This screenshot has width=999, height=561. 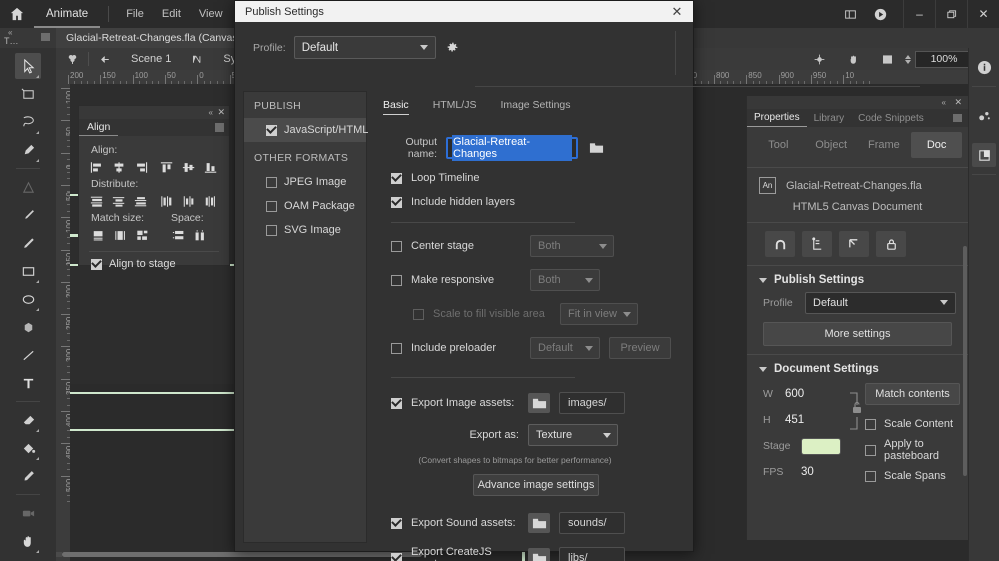 What do you see at coordinates (97, 167) in the screenshot?
I see `align-left-edge-icon` at bounding box center [97, 167].